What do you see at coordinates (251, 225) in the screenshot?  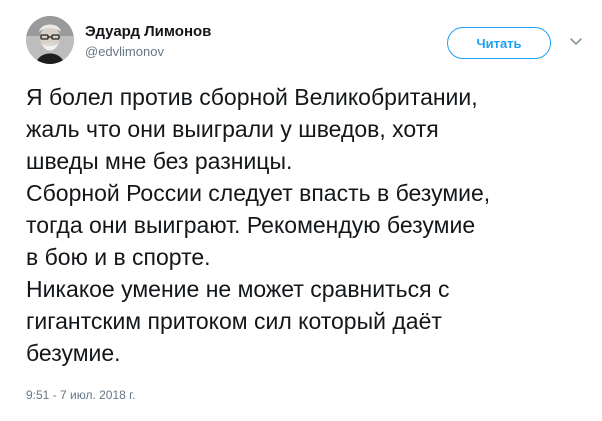 I see `tweet-text-line: тогда они выиграют. Рекомендую безумие` at bounding box center [251, 225].